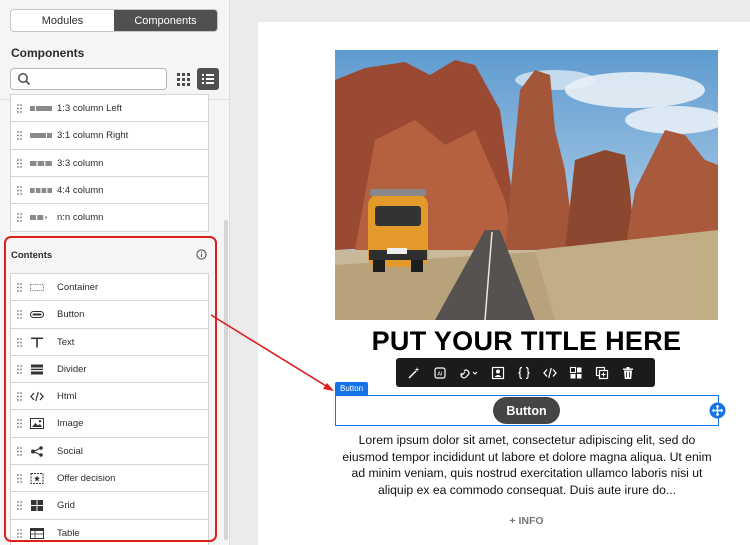 This screenshot has height=545, width=750. What do you see at coordinates (41, 190) in the screenshot?
I see `column-4-4-icon` at bounding box center [41, 190].